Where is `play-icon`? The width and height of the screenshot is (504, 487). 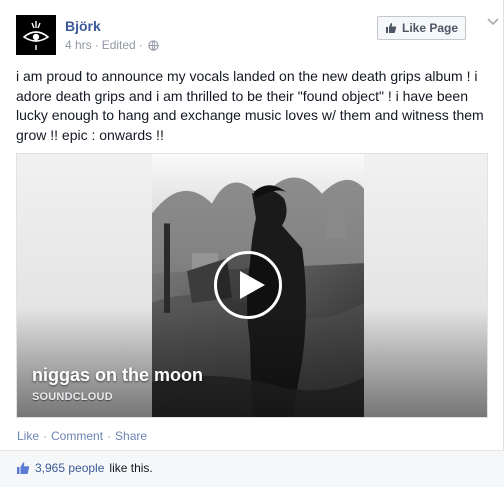 play-icon is located at coordinates (252, 285).